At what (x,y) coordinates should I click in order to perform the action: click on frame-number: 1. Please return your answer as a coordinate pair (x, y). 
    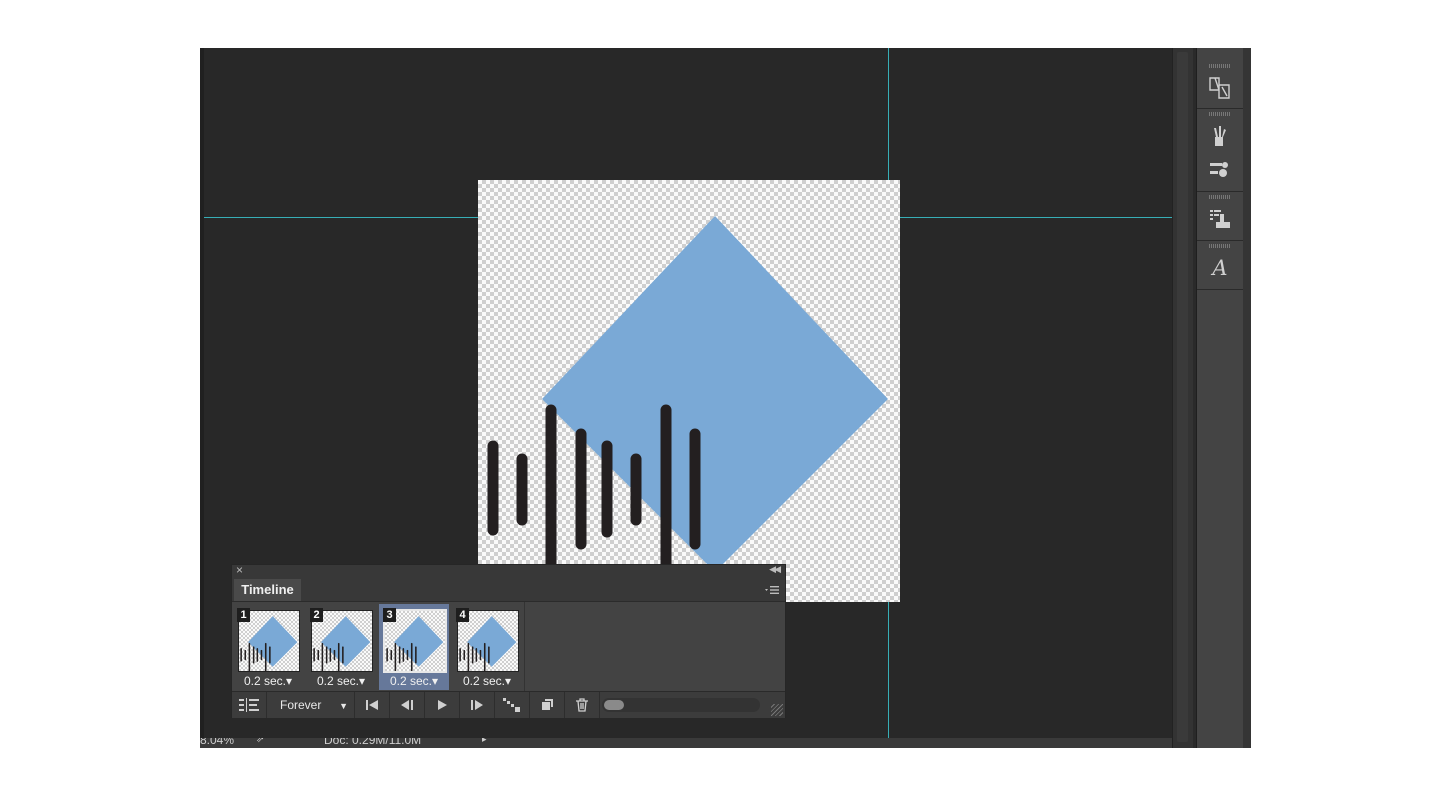
    Looking at the image, I should click on (243, 615).